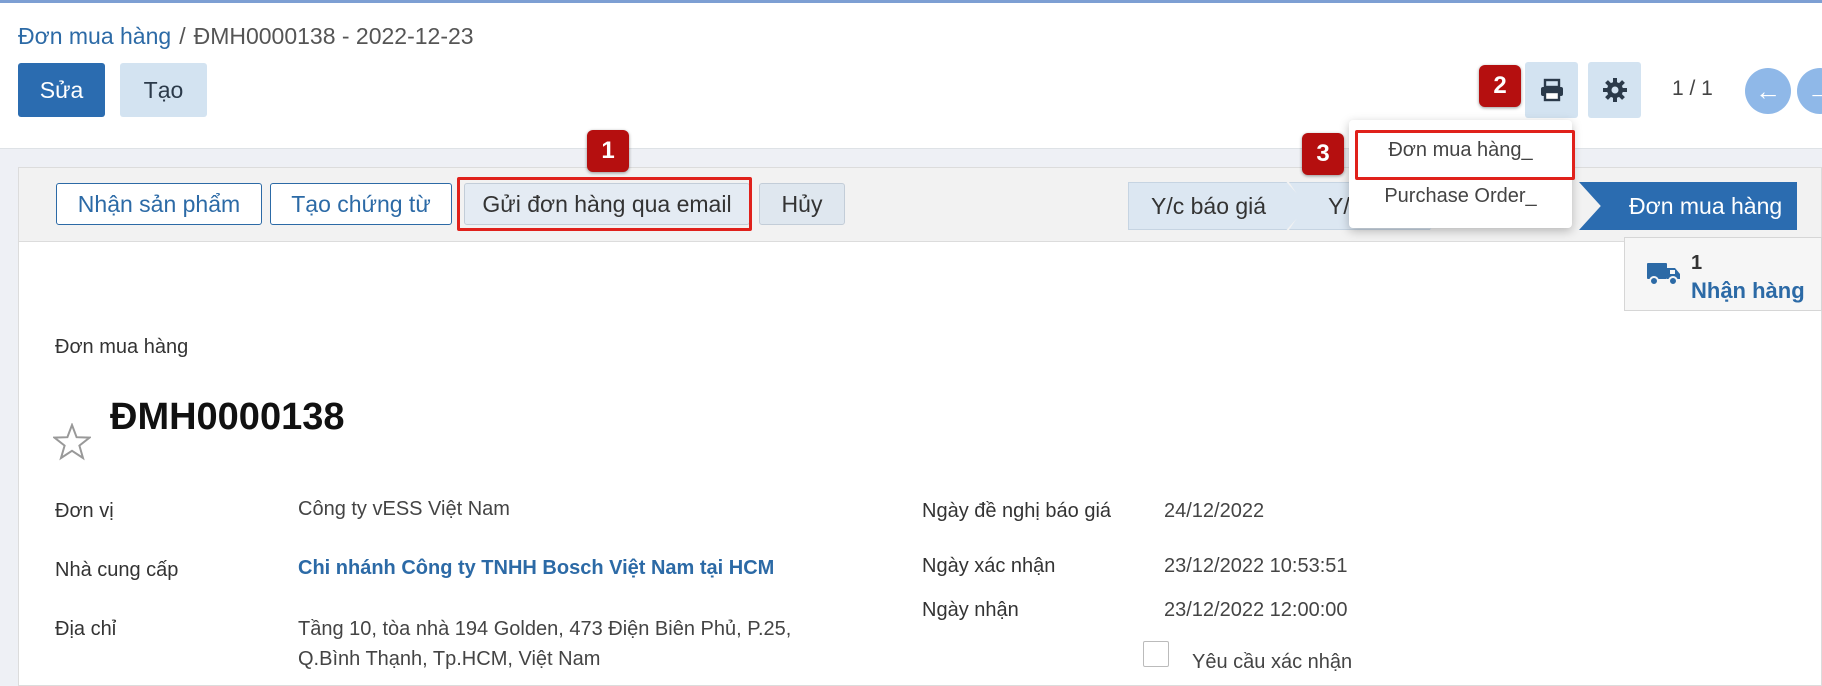 The width and height of the screenshot is (1822, 686). I want to click on quote-date-value: 24/12/2022, so click(1214, 511).